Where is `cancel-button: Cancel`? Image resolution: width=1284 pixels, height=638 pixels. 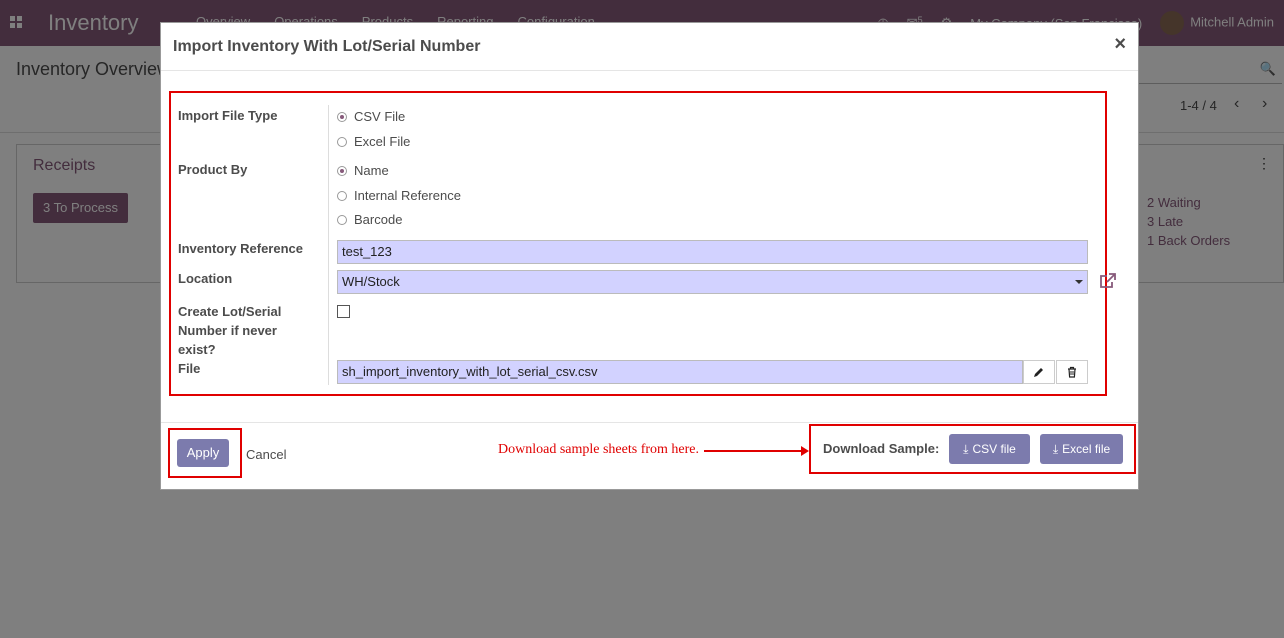 cancel-button: Cancel is located at coordinates (266, 454).